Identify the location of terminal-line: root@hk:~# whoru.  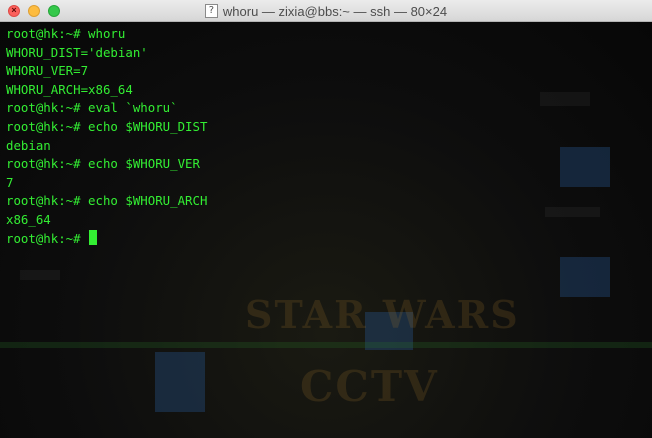
(326, 34).